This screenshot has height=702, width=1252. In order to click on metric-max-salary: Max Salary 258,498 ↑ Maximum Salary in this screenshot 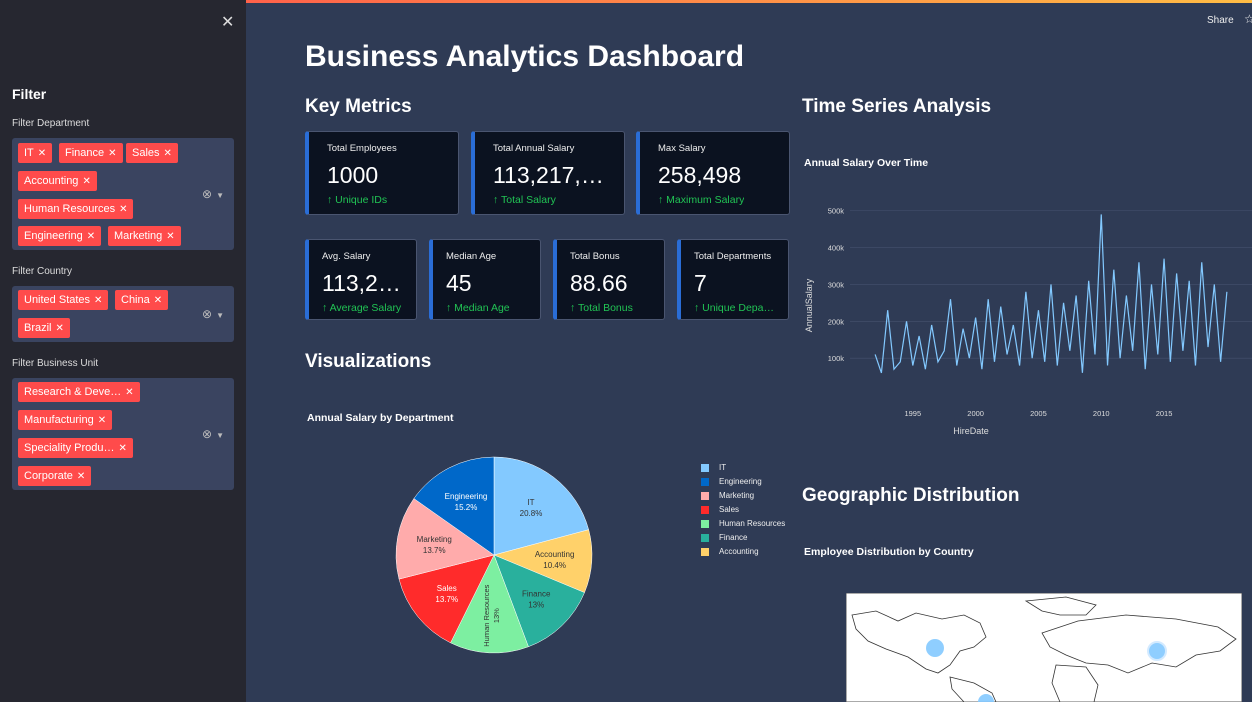, I will do `click(713, 173)`.